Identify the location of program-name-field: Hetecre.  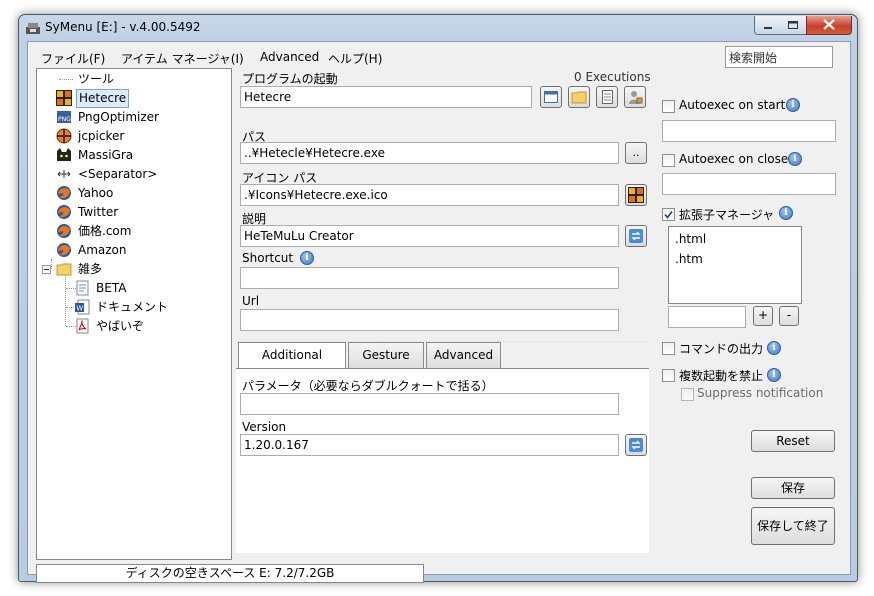
(386, 97).